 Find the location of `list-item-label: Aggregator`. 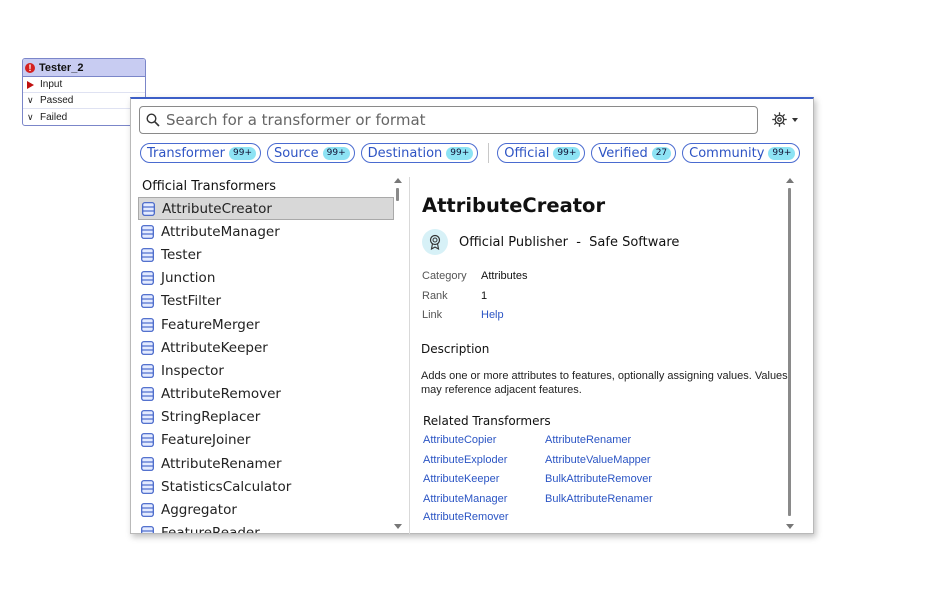

list-item-label: Aggregator is located at coordinates (199, 510).